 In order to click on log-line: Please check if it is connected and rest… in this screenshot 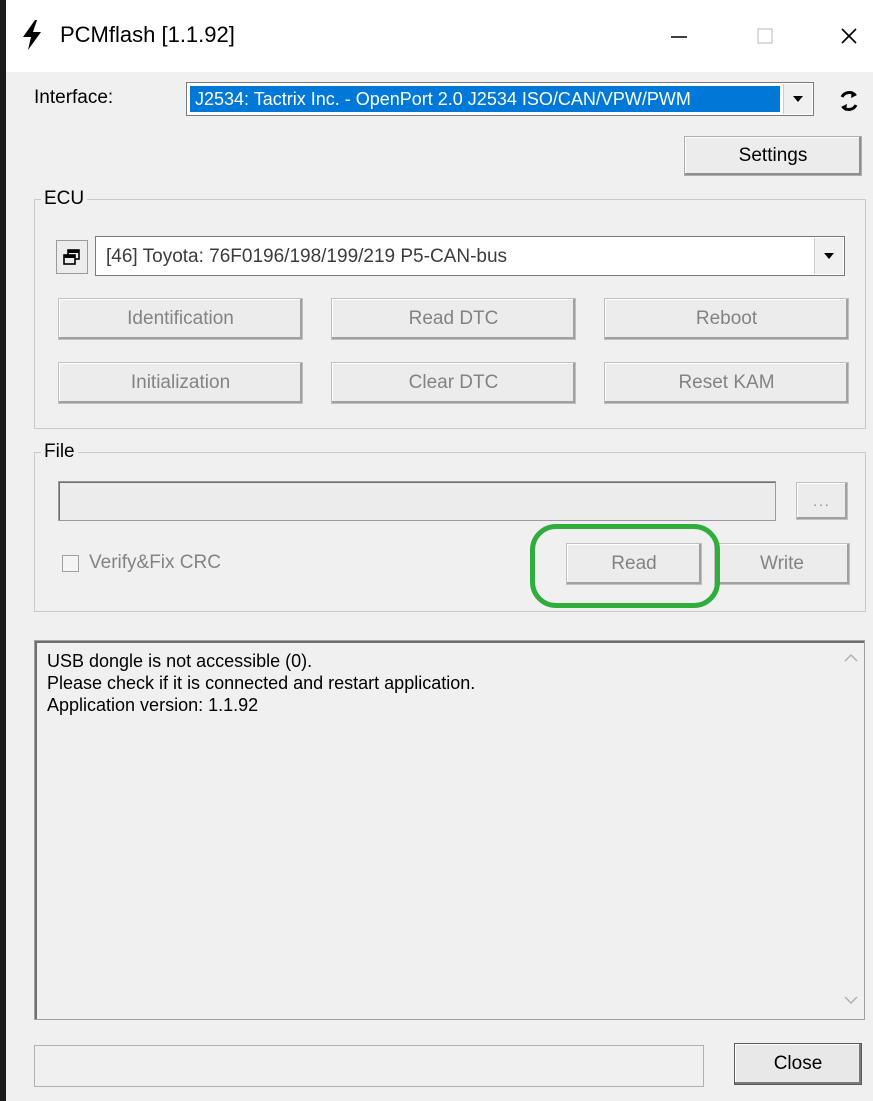, I will do `click(261, 683)`.